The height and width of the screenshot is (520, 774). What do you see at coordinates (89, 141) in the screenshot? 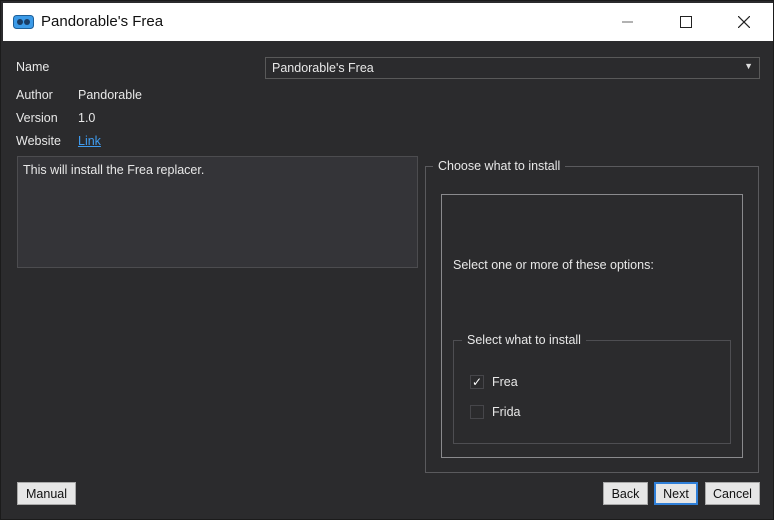
I see `website-link: Link` at bounding box center [89, 141].